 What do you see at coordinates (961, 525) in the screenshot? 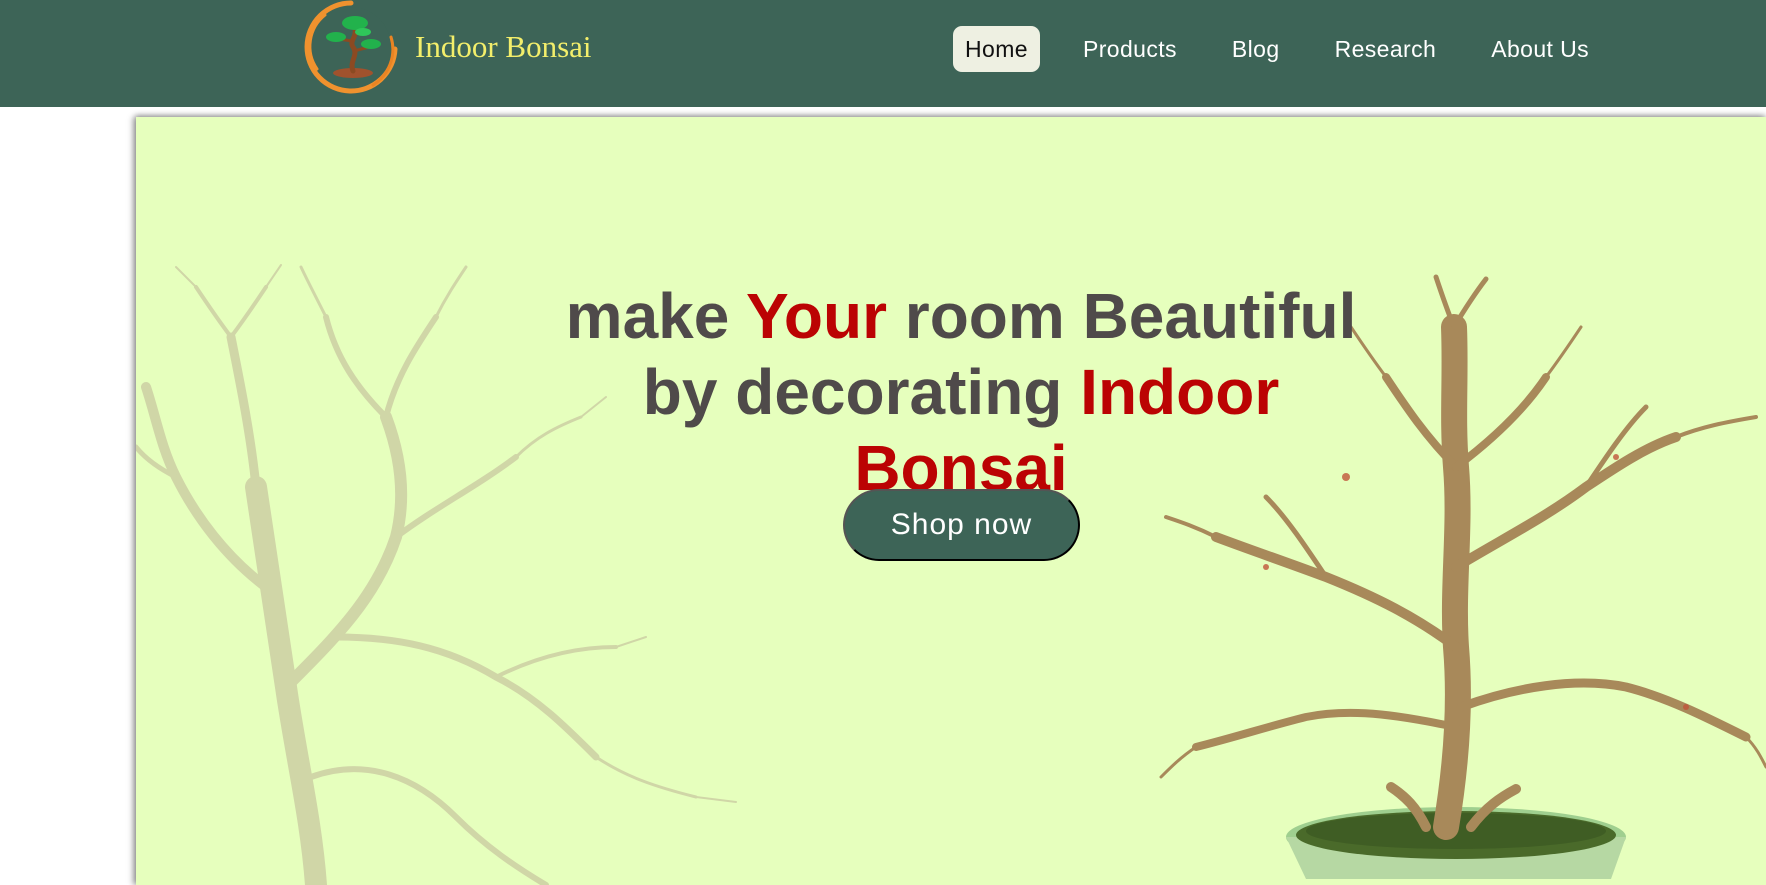
I see `shop-now-button: Shop now` at bounding box center [961, 525].